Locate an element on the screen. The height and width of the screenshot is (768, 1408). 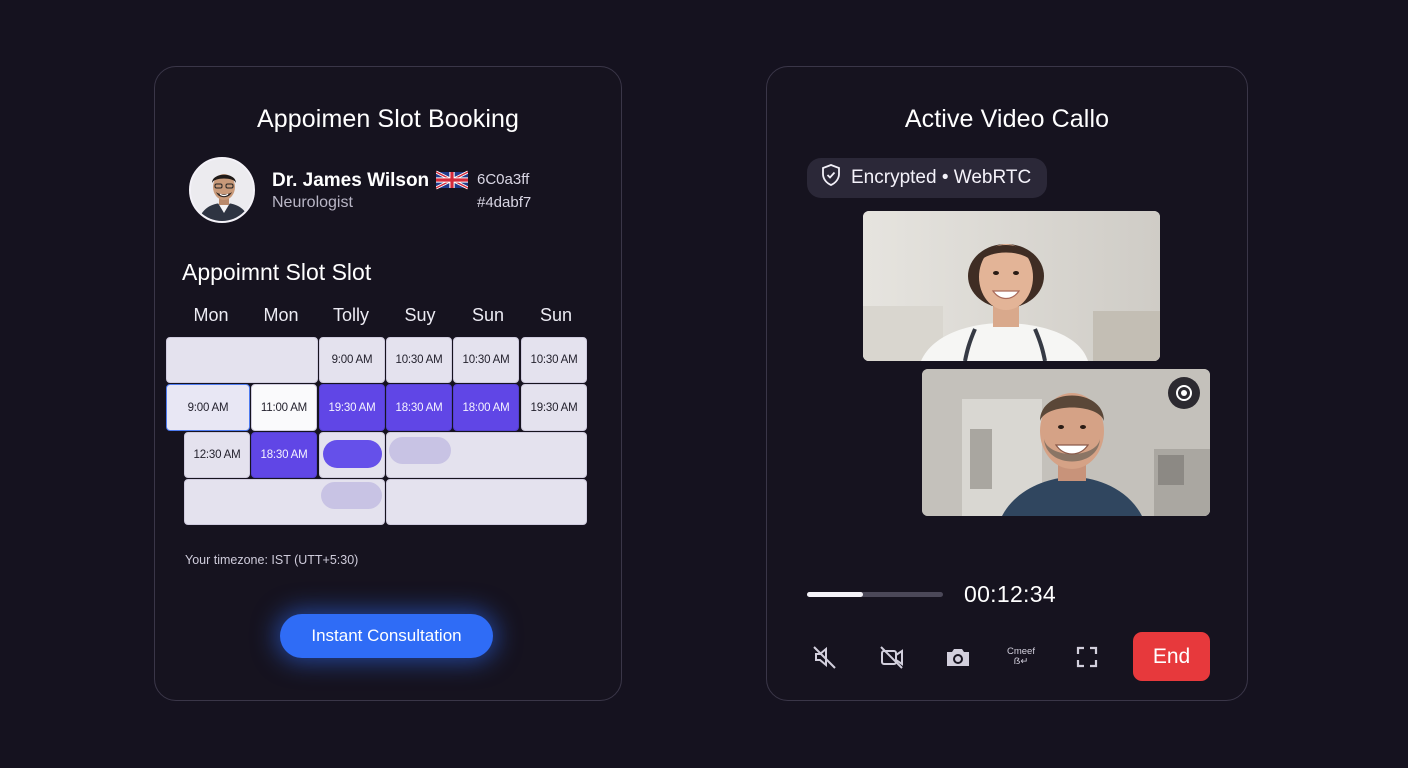
uk-flag-icon is located at coordinates (452, 180).